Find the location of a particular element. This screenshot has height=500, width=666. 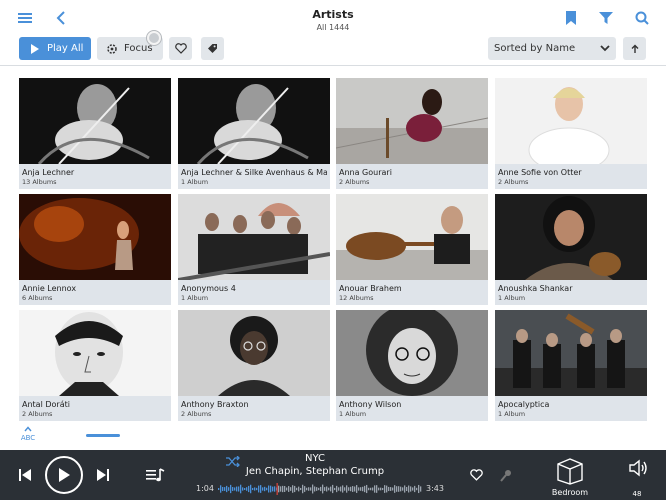

artist-name: Apocalyptica is located at coordinates (524, 404).